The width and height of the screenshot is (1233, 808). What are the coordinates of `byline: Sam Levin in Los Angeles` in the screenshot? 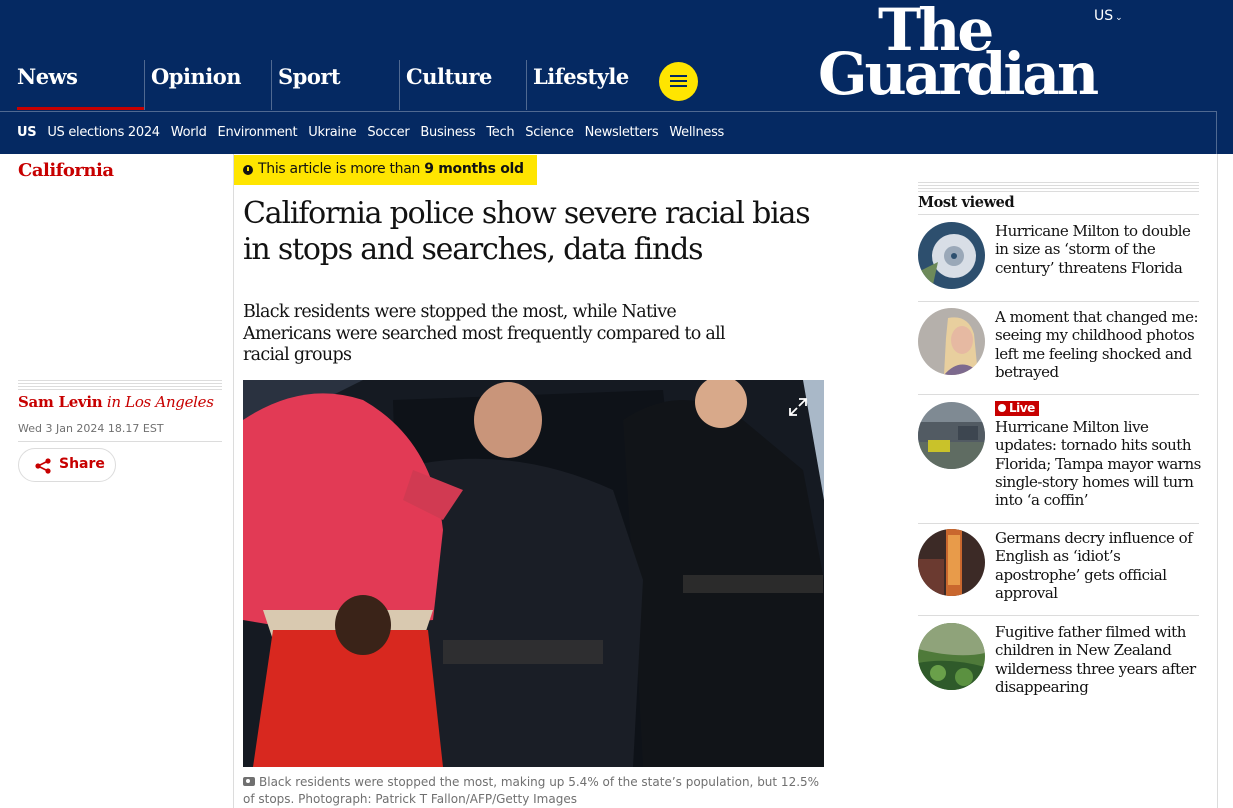 It's located at (116, 402).